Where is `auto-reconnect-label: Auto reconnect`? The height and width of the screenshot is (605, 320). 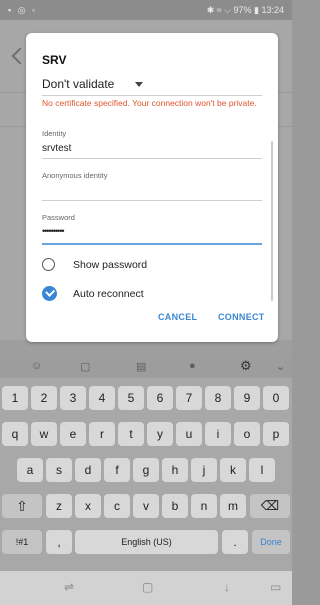 auto-reconnect-label: Auto reconnect is located at coordinates (108, 294).